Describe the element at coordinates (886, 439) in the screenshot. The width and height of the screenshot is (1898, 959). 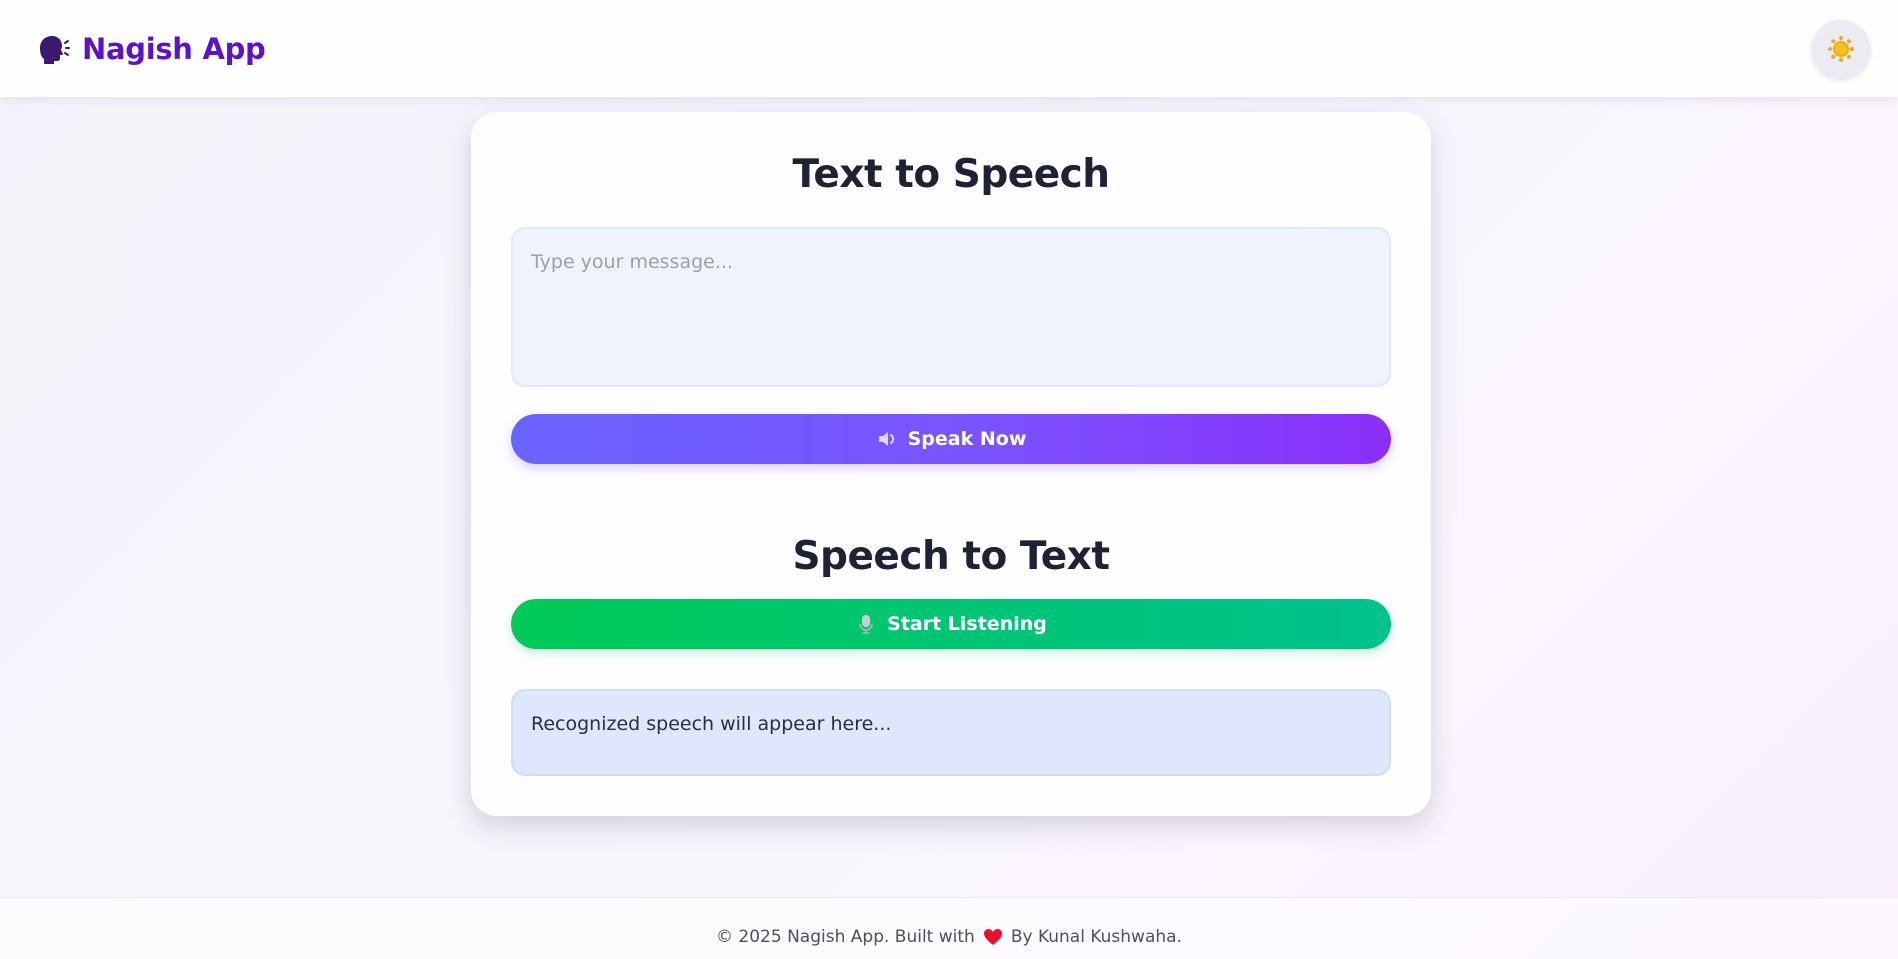
I see `speaker-icon` at that location.